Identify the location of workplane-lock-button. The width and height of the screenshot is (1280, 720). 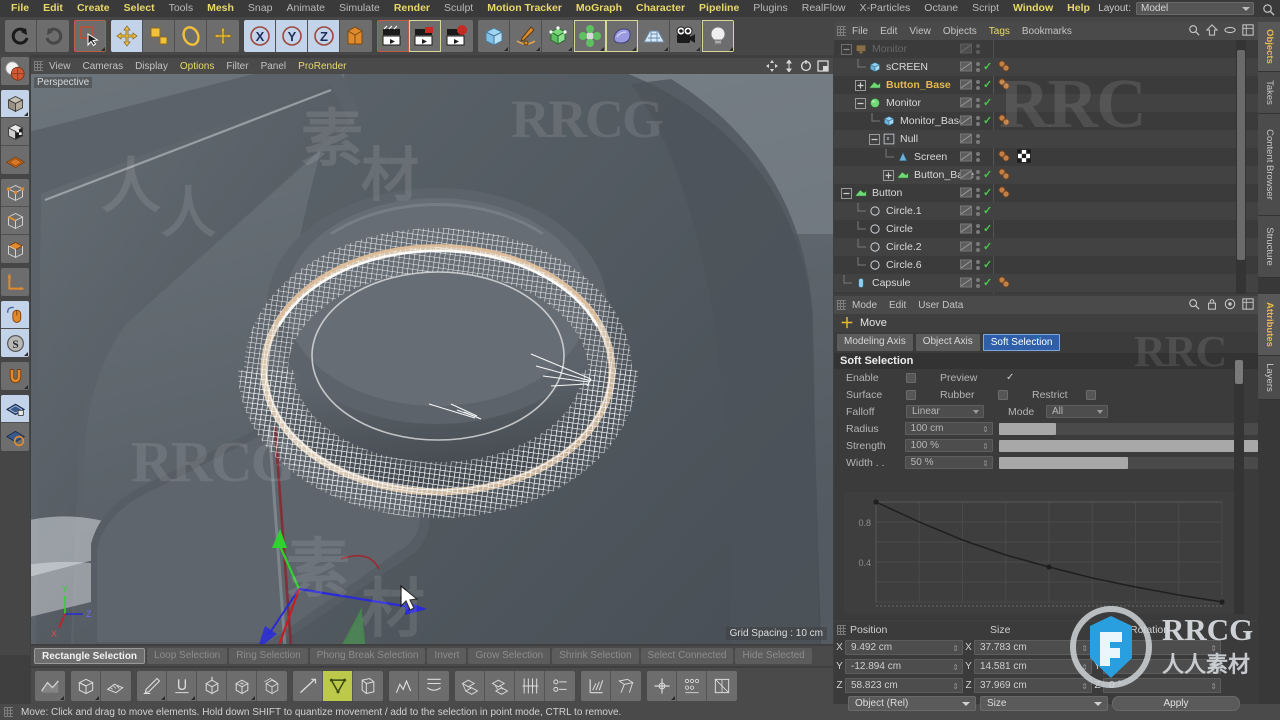
(15, 409).